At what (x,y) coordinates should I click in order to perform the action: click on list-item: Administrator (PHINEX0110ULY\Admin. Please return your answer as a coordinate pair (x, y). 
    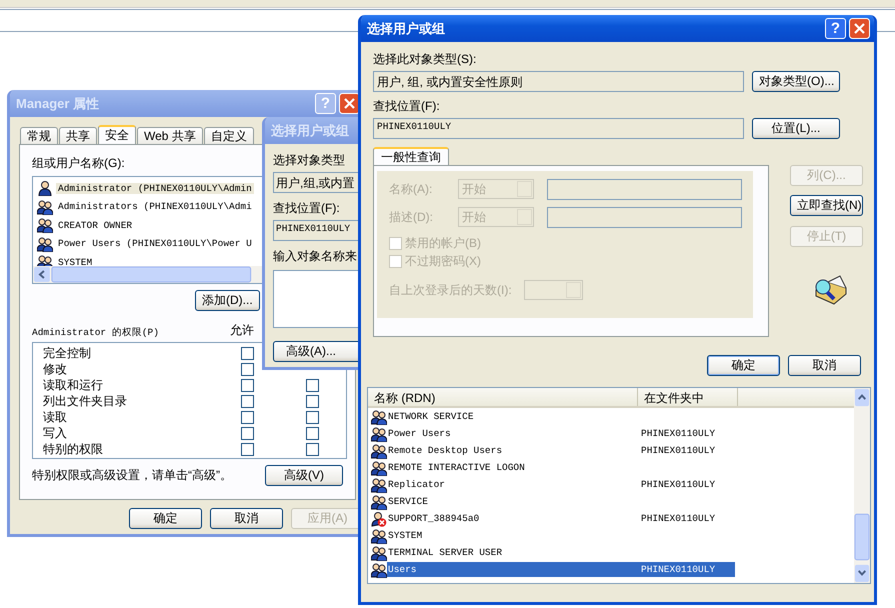
    Looking at the image, I should click on (155, 188).